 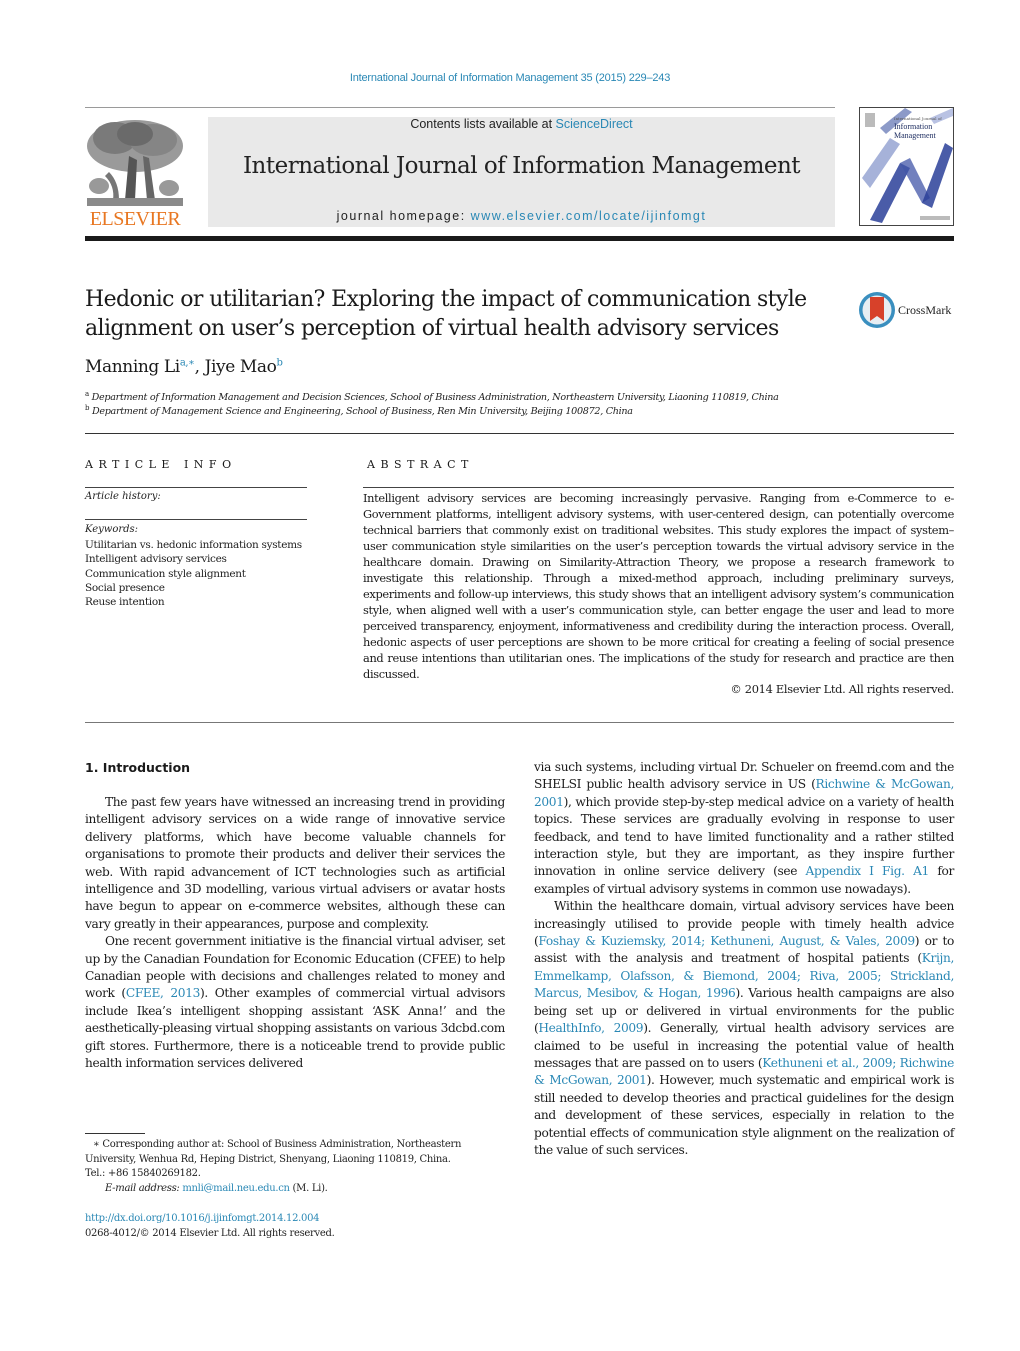 I want to click on email-suffix: (M. Li)., so click(x=308, y=1188).